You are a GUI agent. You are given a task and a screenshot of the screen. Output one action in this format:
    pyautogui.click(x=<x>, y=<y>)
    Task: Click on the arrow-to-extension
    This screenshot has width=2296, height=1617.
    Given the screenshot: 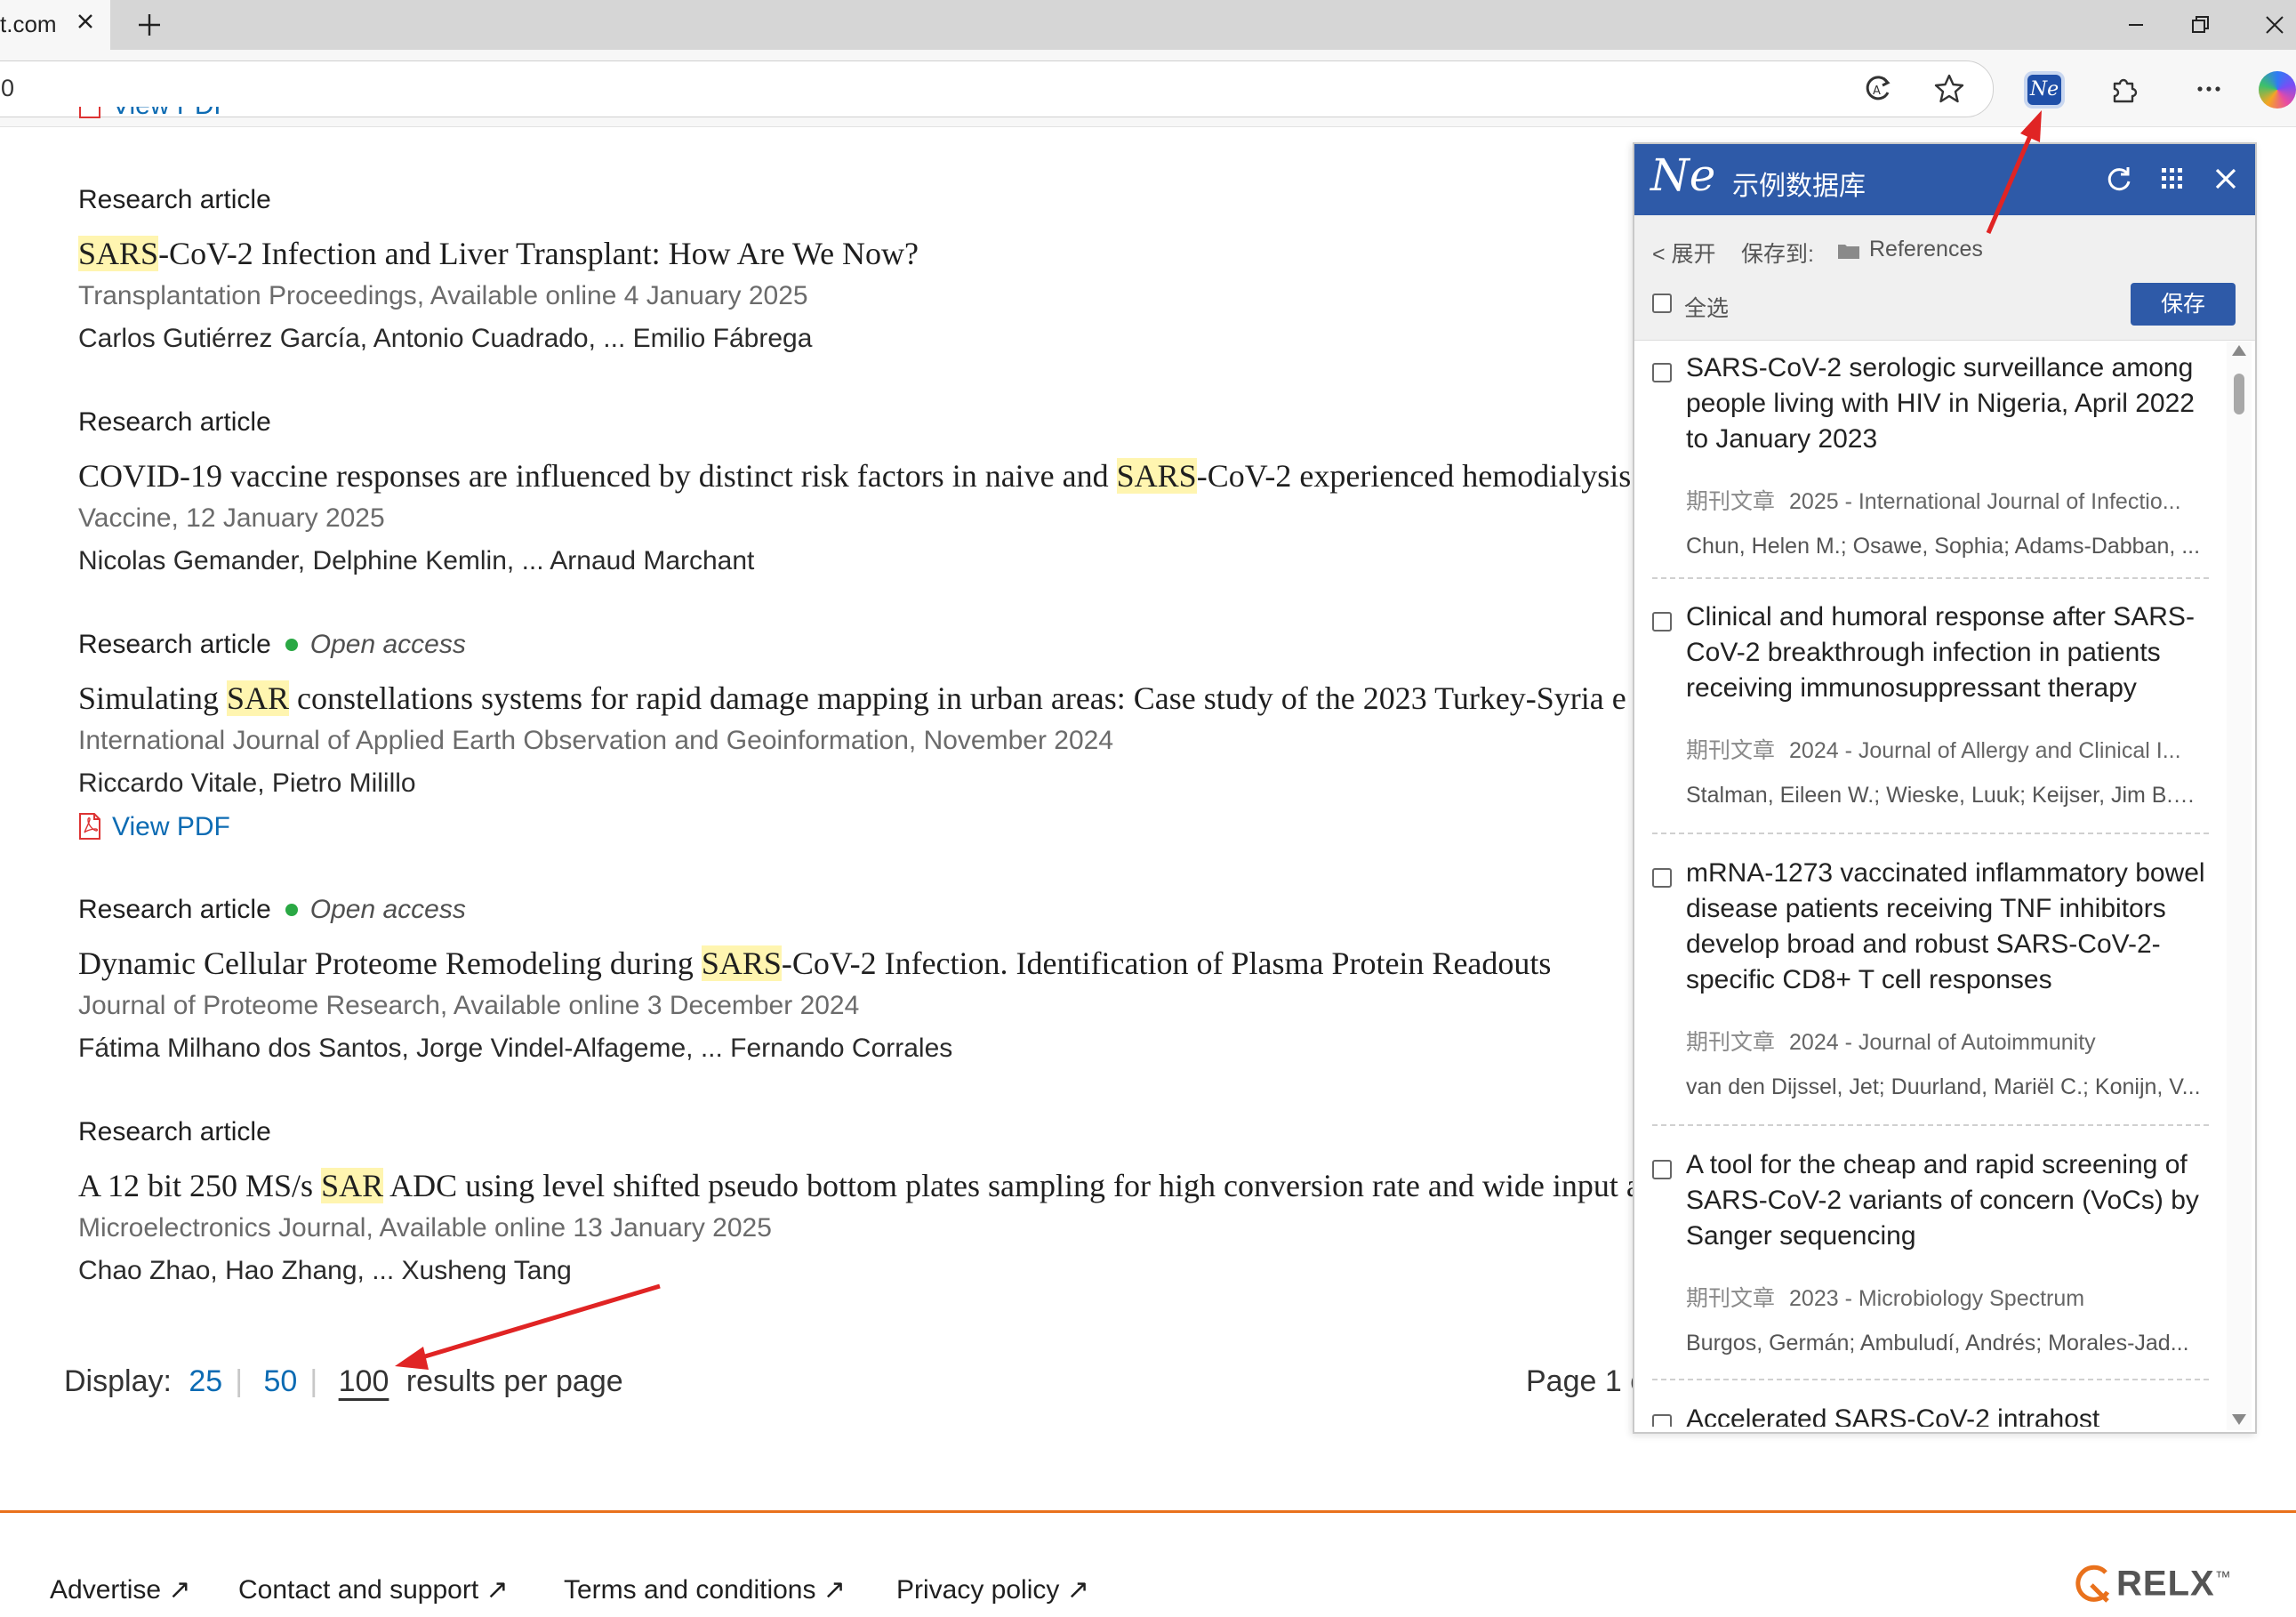 What is the action you would take?
    pyautogui.click(x=2014, y=172)
    